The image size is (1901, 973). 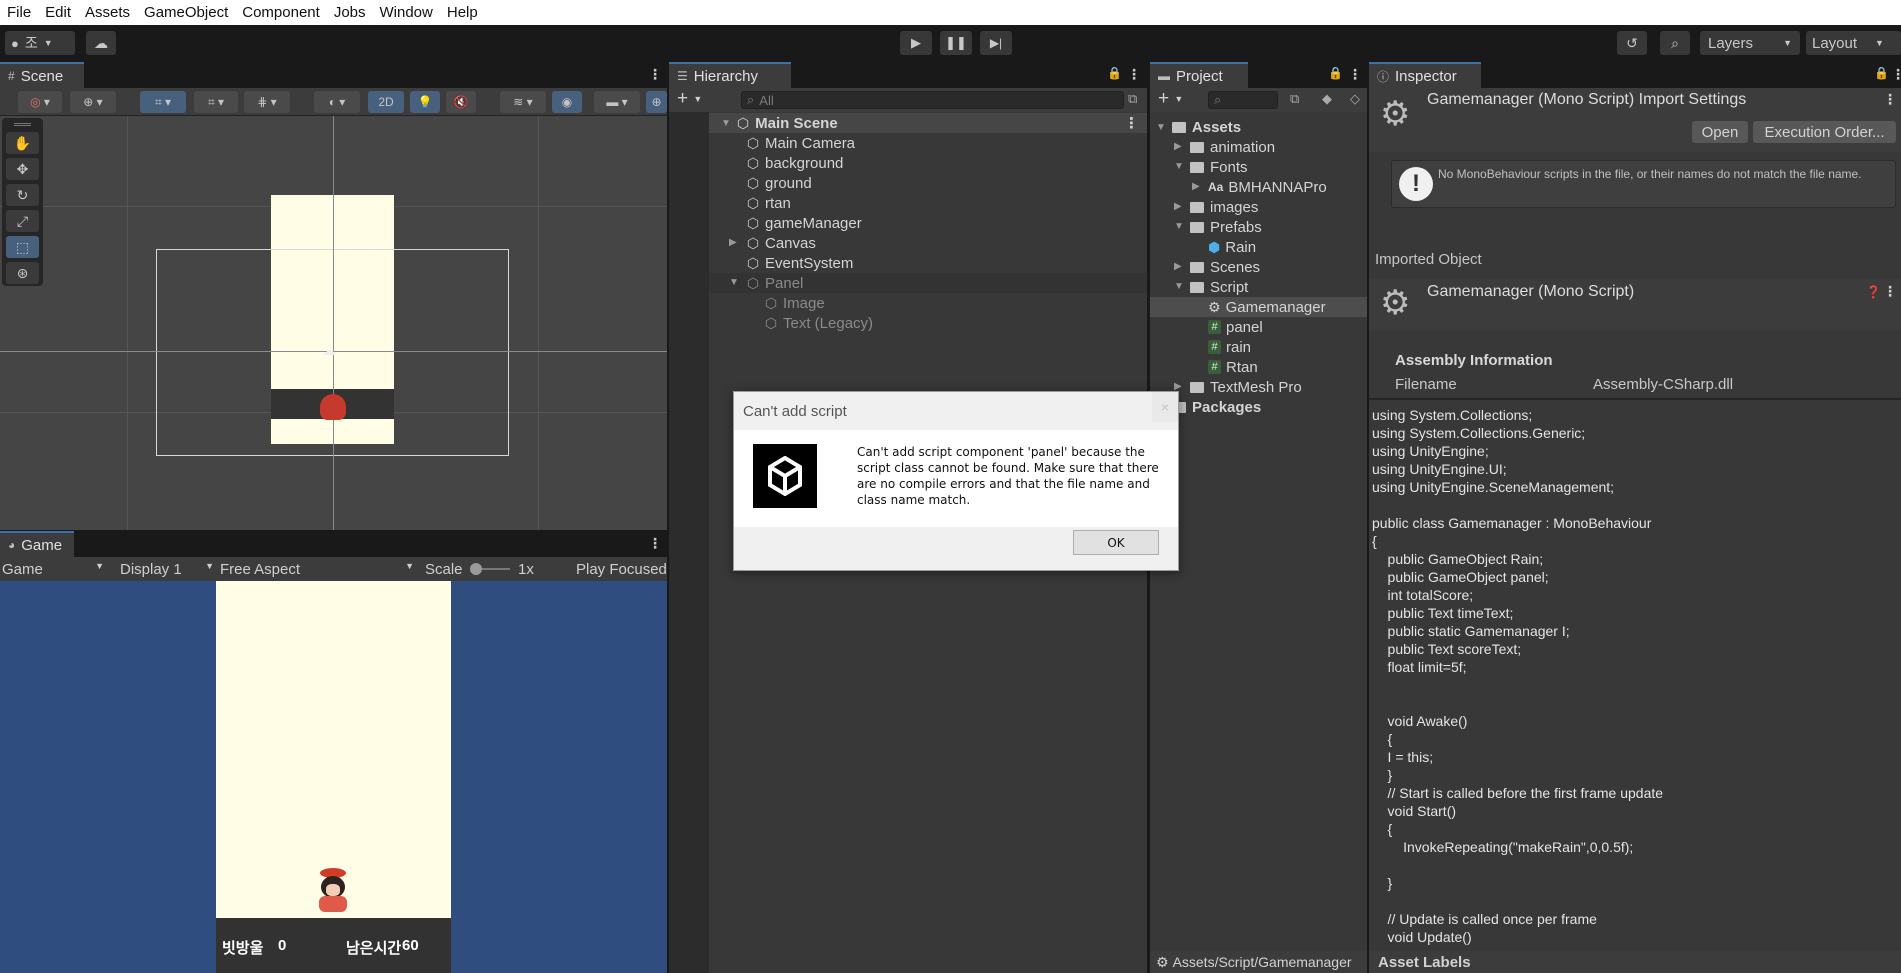 What do you see at coordinates (1132, 99) in the screenshot?
I see `search-options-icon: ⧉` at bounding box center [1132, 99].